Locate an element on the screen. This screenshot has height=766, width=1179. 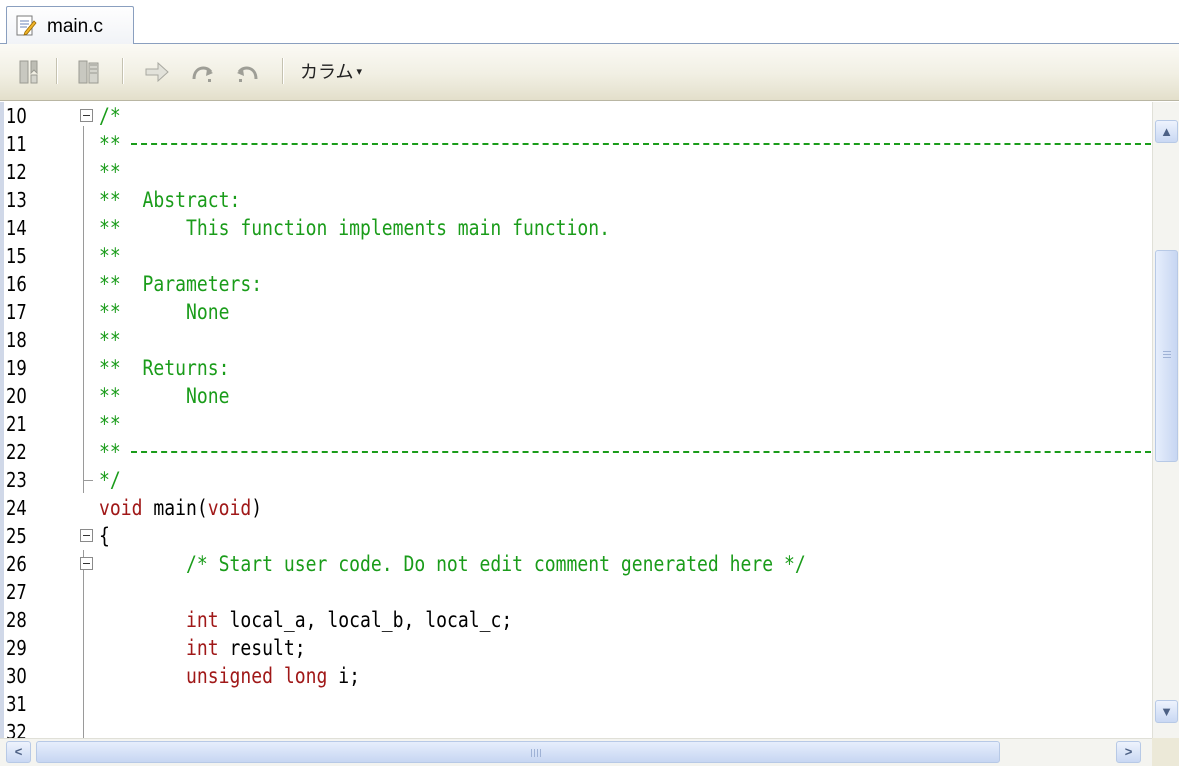
line-number: 25 is located at coordinates (16, 536).